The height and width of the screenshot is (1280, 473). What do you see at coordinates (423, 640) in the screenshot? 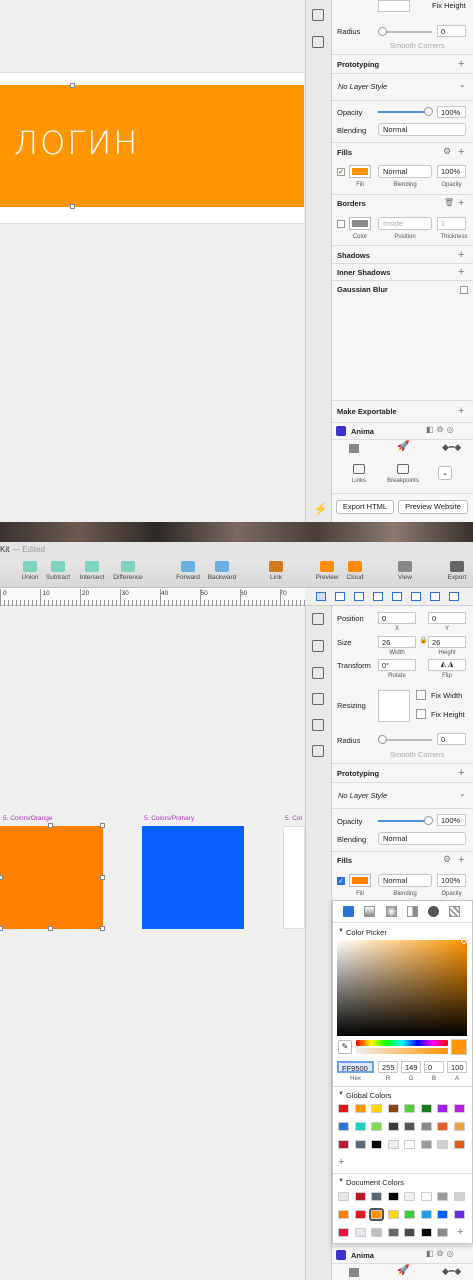
I see `lock-icon: 🔒` at bounding box center [423, 640].